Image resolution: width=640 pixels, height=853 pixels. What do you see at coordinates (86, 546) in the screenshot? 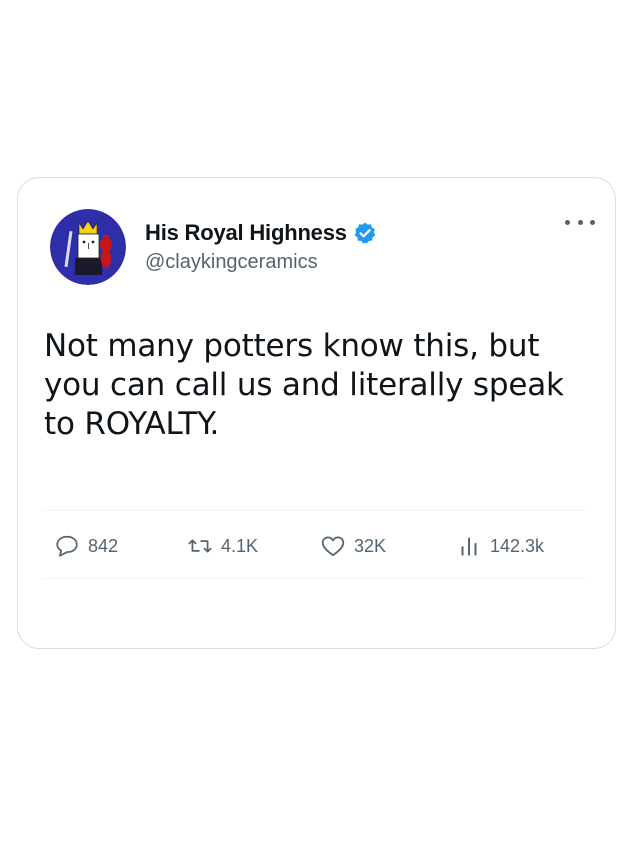
I see `reply-button: 842` at bounding box center [86, 546].